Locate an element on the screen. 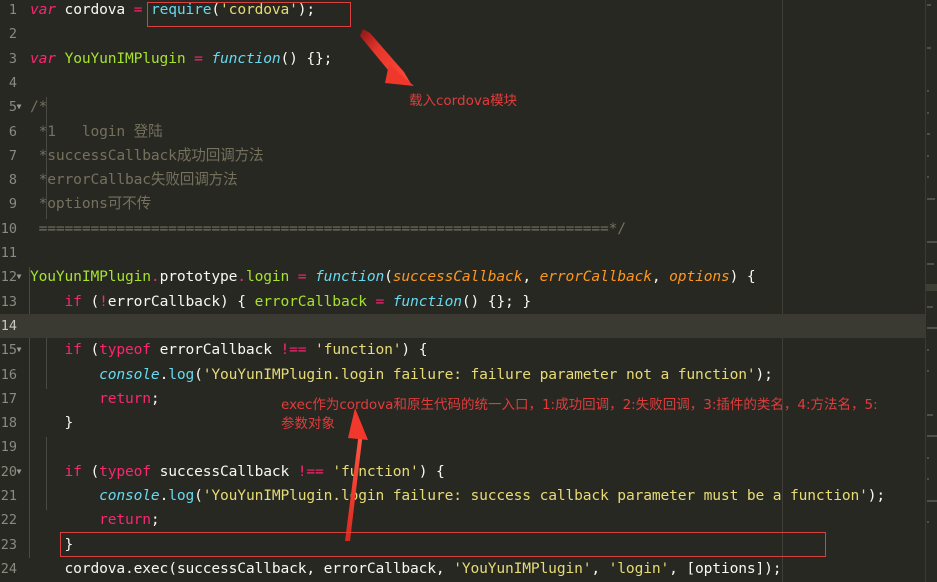  line-number-3: 3 is located at coordinates (13, 59).